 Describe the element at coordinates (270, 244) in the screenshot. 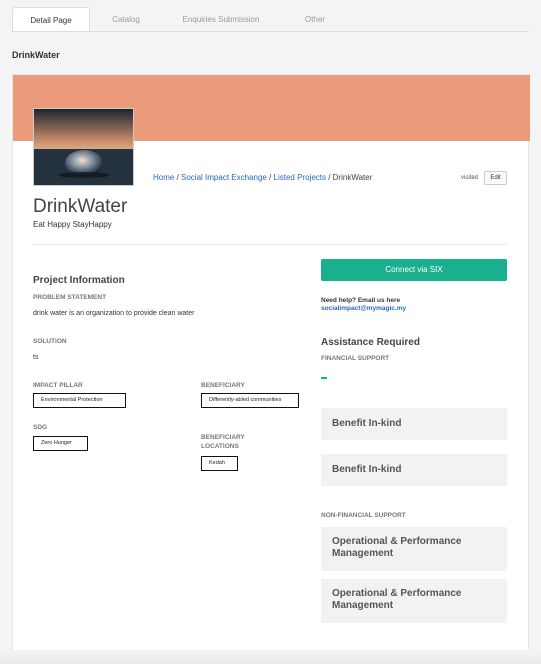

I see `section-divider` at that location.